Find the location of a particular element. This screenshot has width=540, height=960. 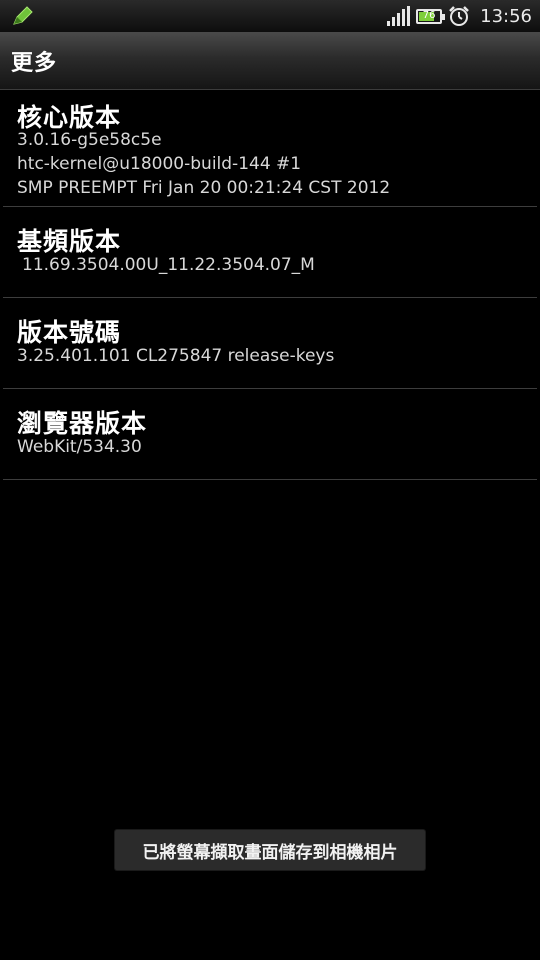

battery-icon: 76 is located at coordinates (431, 16).